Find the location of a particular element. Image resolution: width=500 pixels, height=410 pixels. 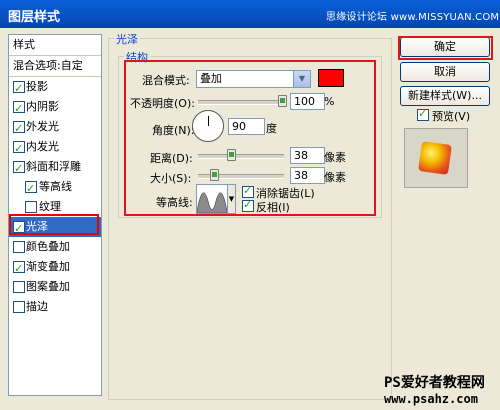

ok-highlight-outline is located at coordinates (445, 48).